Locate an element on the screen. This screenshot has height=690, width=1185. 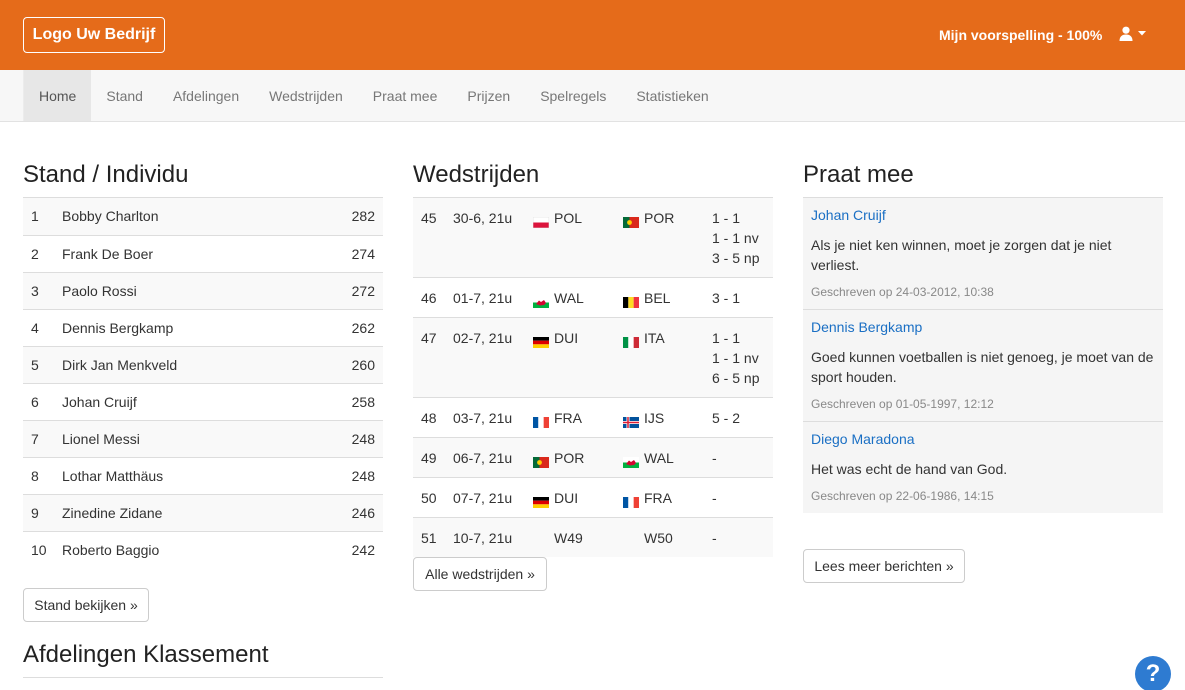
lees-meer-button: Lees meer berichten » is located at coordinates (884, 566).